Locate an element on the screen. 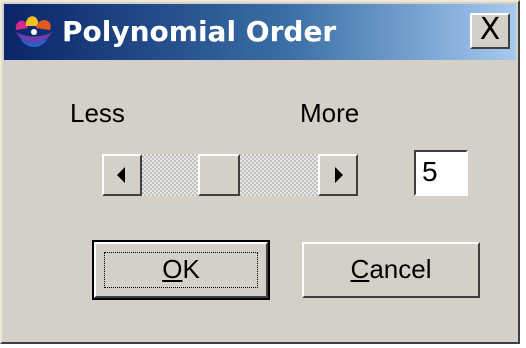  order-value-field: 5 is located at coordinates (441, 173).